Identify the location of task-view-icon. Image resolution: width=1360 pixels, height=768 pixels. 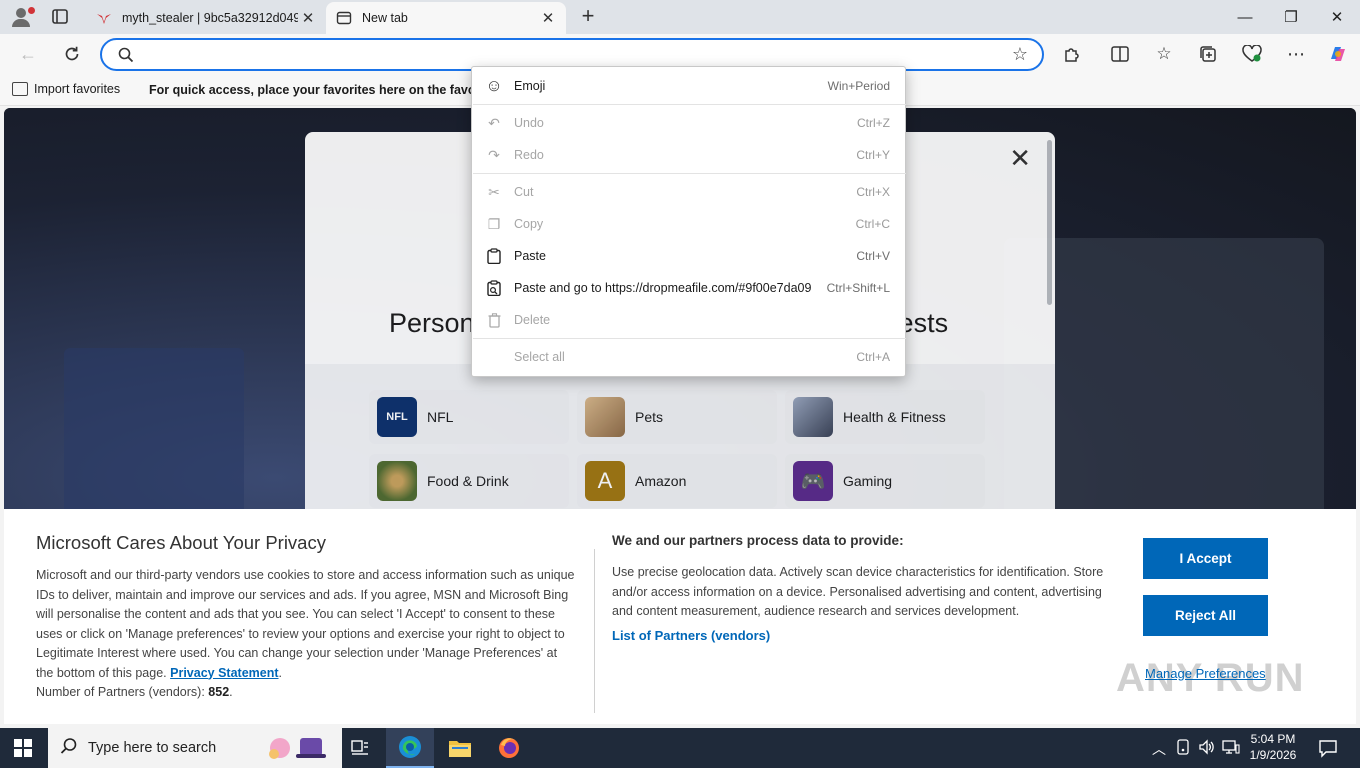
(360, 748).